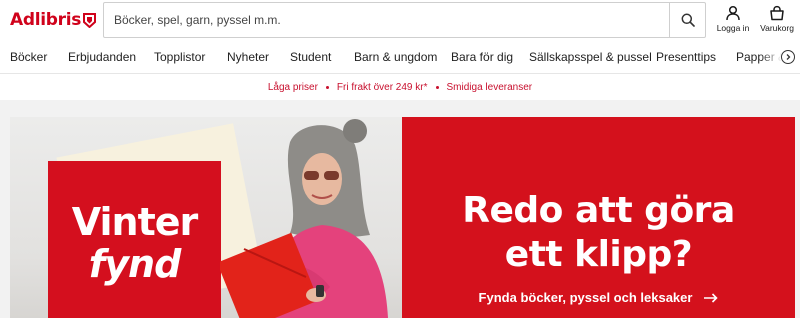 The height and width of the screenshot is (318, 800). I want to click on hero-title: Redo att göra ett klipp?, so click(598, 232).